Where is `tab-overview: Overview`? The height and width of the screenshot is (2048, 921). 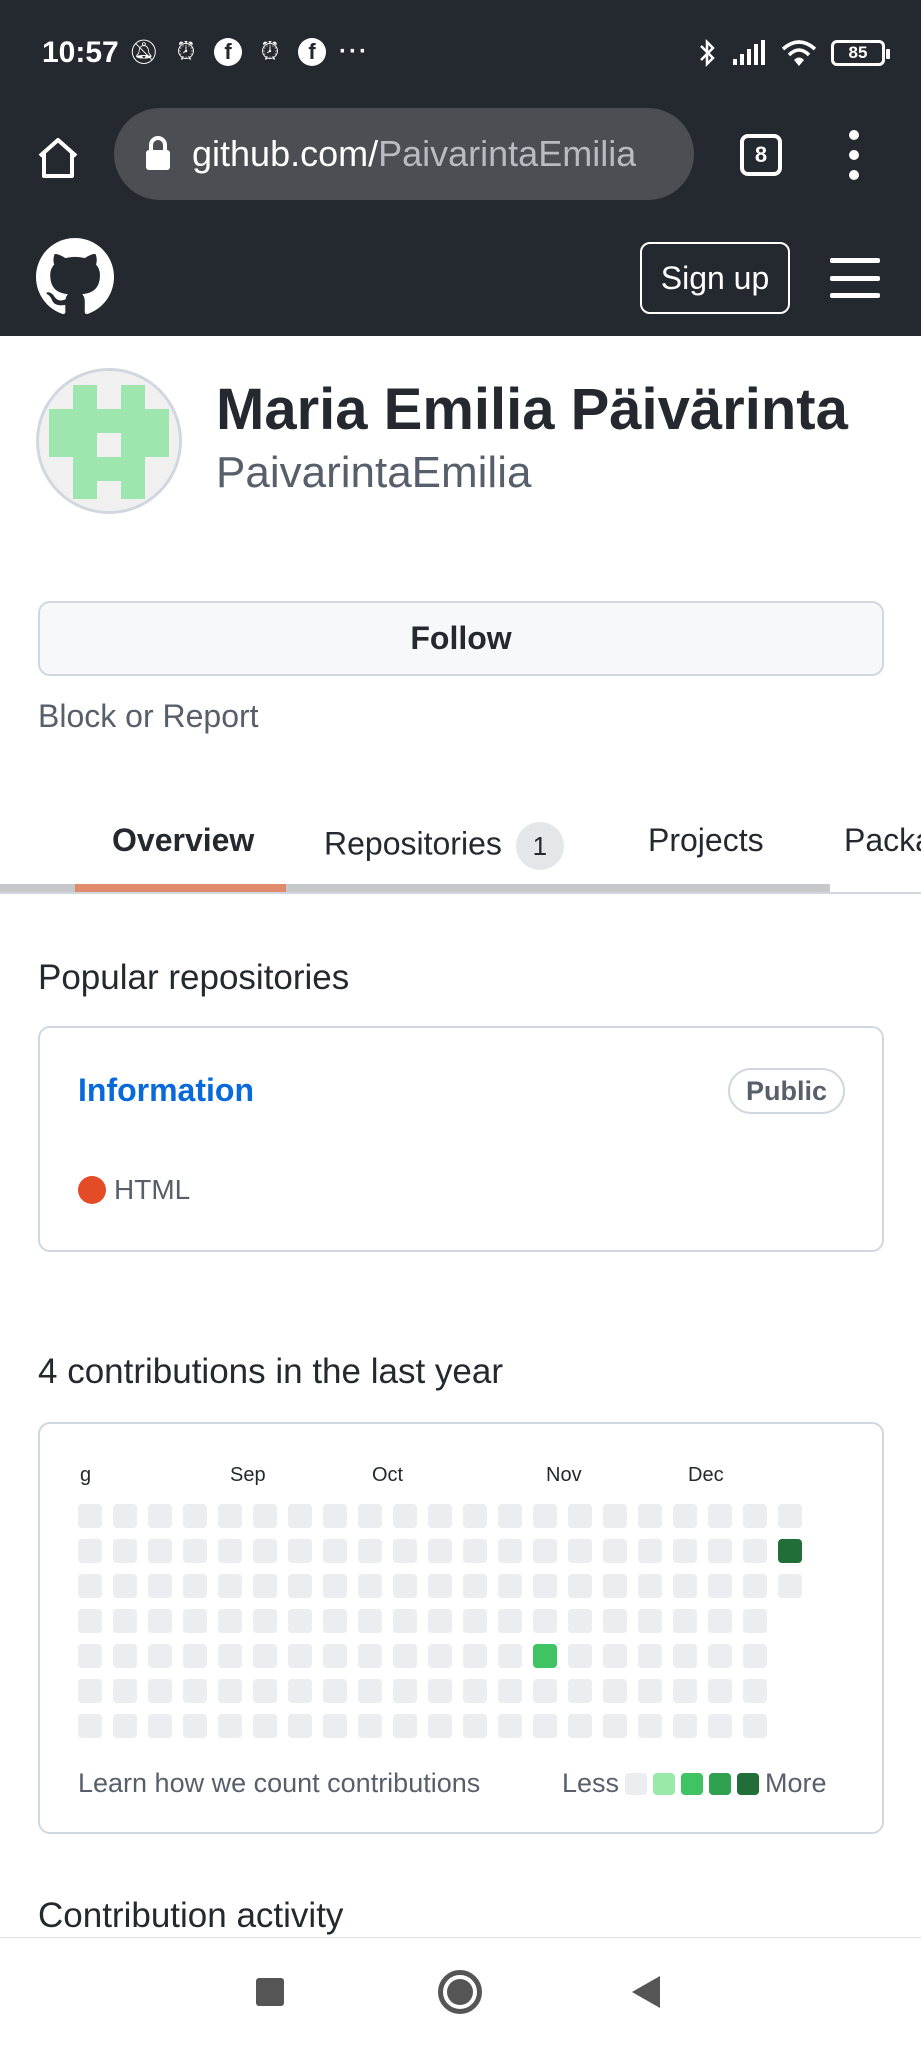 tab-overview: Overview is located at coordinates (183, 840).